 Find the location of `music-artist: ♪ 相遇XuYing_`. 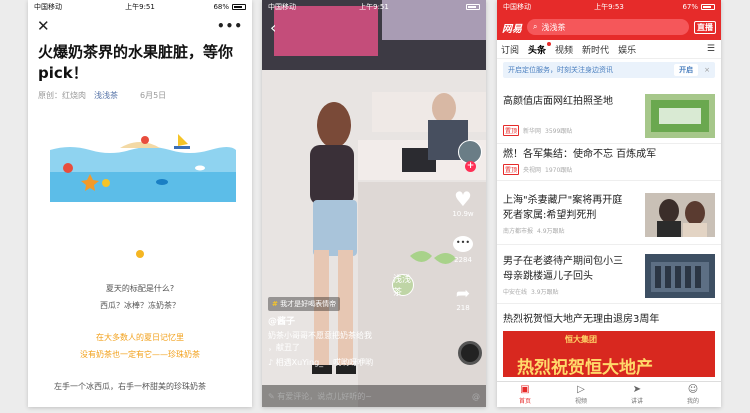

music-artist: ♪ 相遇XuYing_ is located at coordinates (296, 362).